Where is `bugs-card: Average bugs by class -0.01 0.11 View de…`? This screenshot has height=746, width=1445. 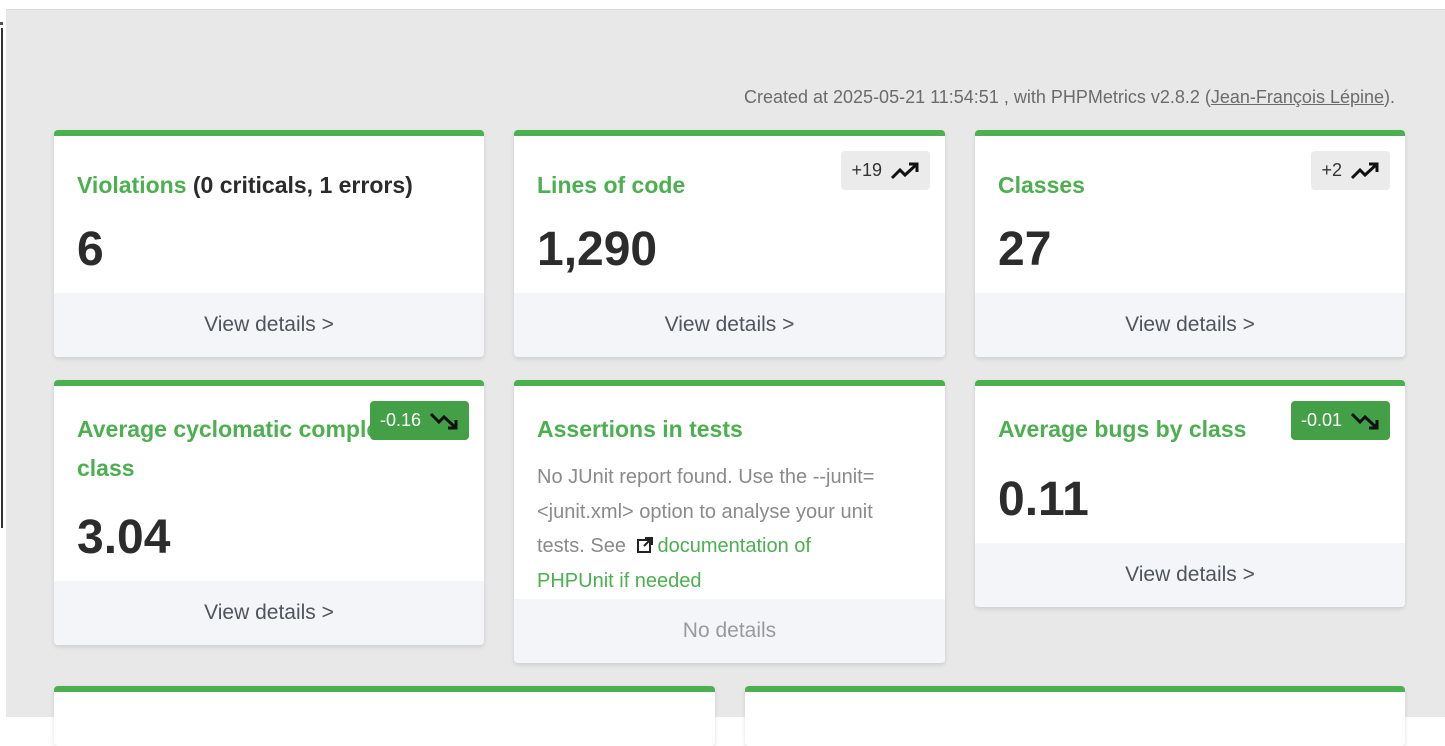
bugs-card: Average bugs by class -0.01 0.11 View de… is located at coordinates (1190, 493).